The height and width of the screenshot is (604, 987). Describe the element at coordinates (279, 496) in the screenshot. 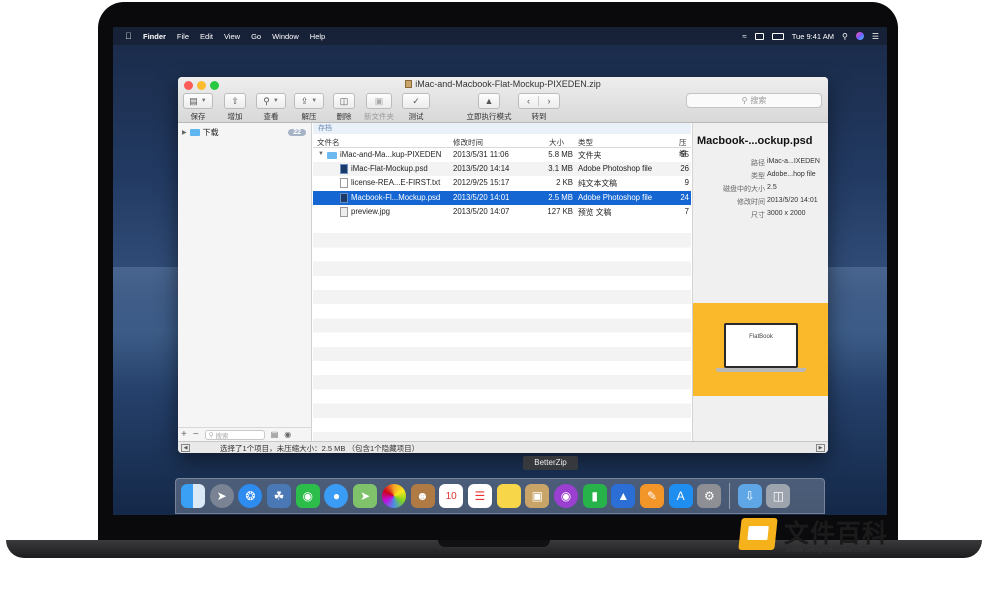

I see `preview-icon: ☘` at that location.